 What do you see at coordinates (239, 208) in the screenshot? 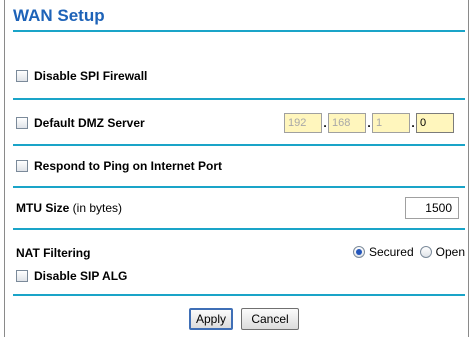
I see `mtu-row: MTU Size (in bytes) 1500` at bounding box center [239, 208].